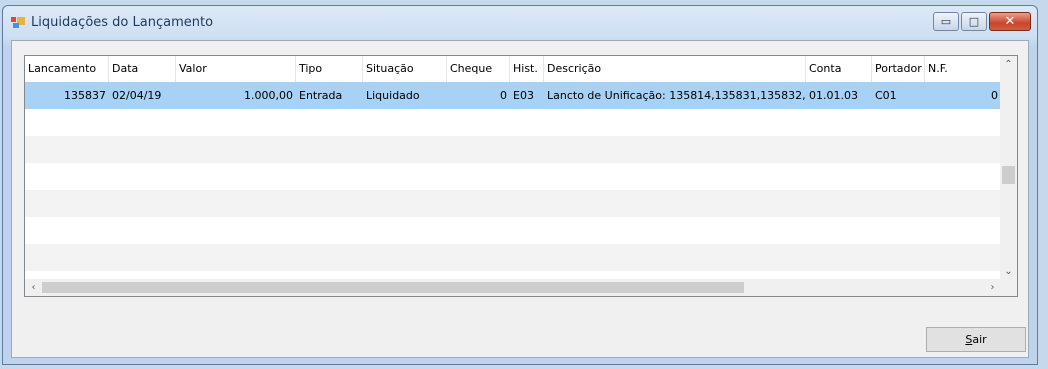  What do you see at coordinates (236, 95) in the screenshot?
I see `cell-valor: 1.000,00` at bounding box center [236, 95].